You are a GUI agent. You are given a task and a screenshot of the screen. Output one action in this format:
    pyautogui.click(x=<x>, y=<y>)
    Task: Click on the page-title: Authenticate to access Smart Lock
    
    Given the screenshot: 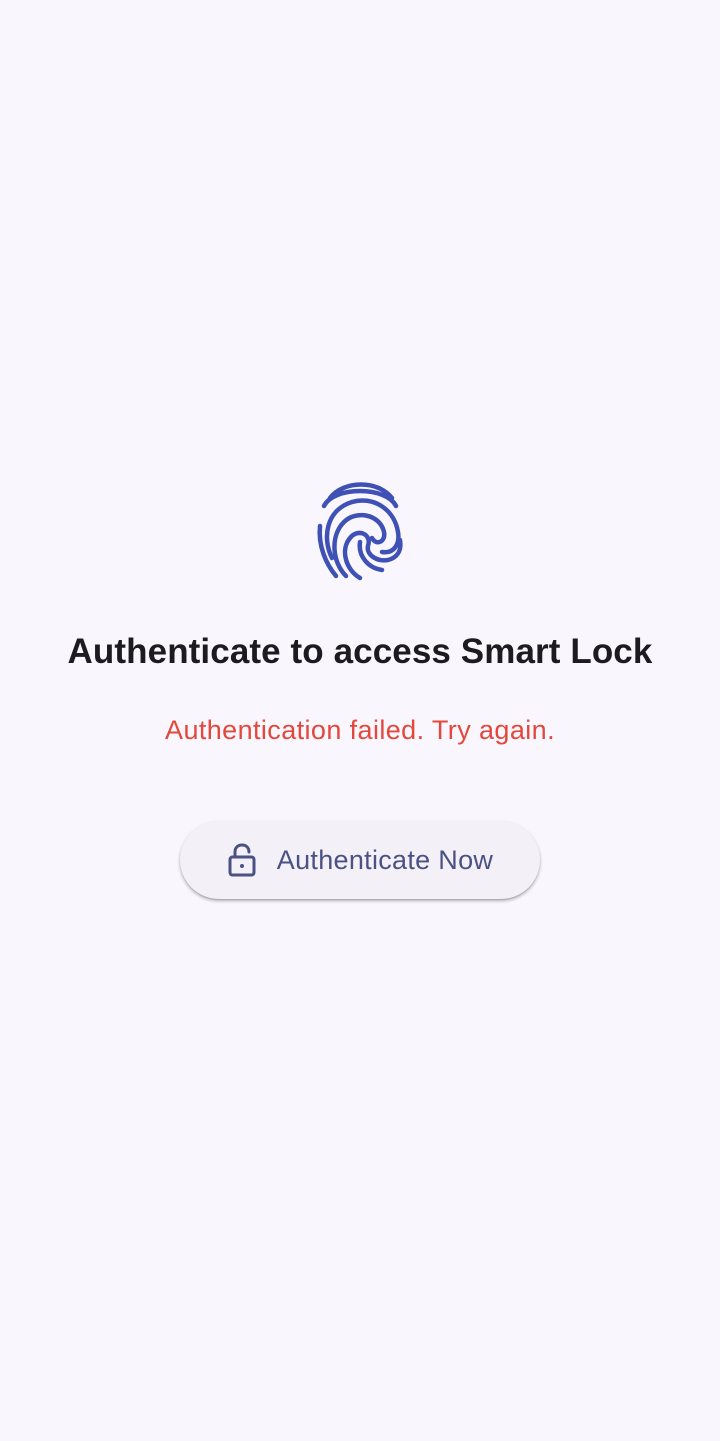 What is the action you would take?
    pyautogui.click(x=360, y=651)
    